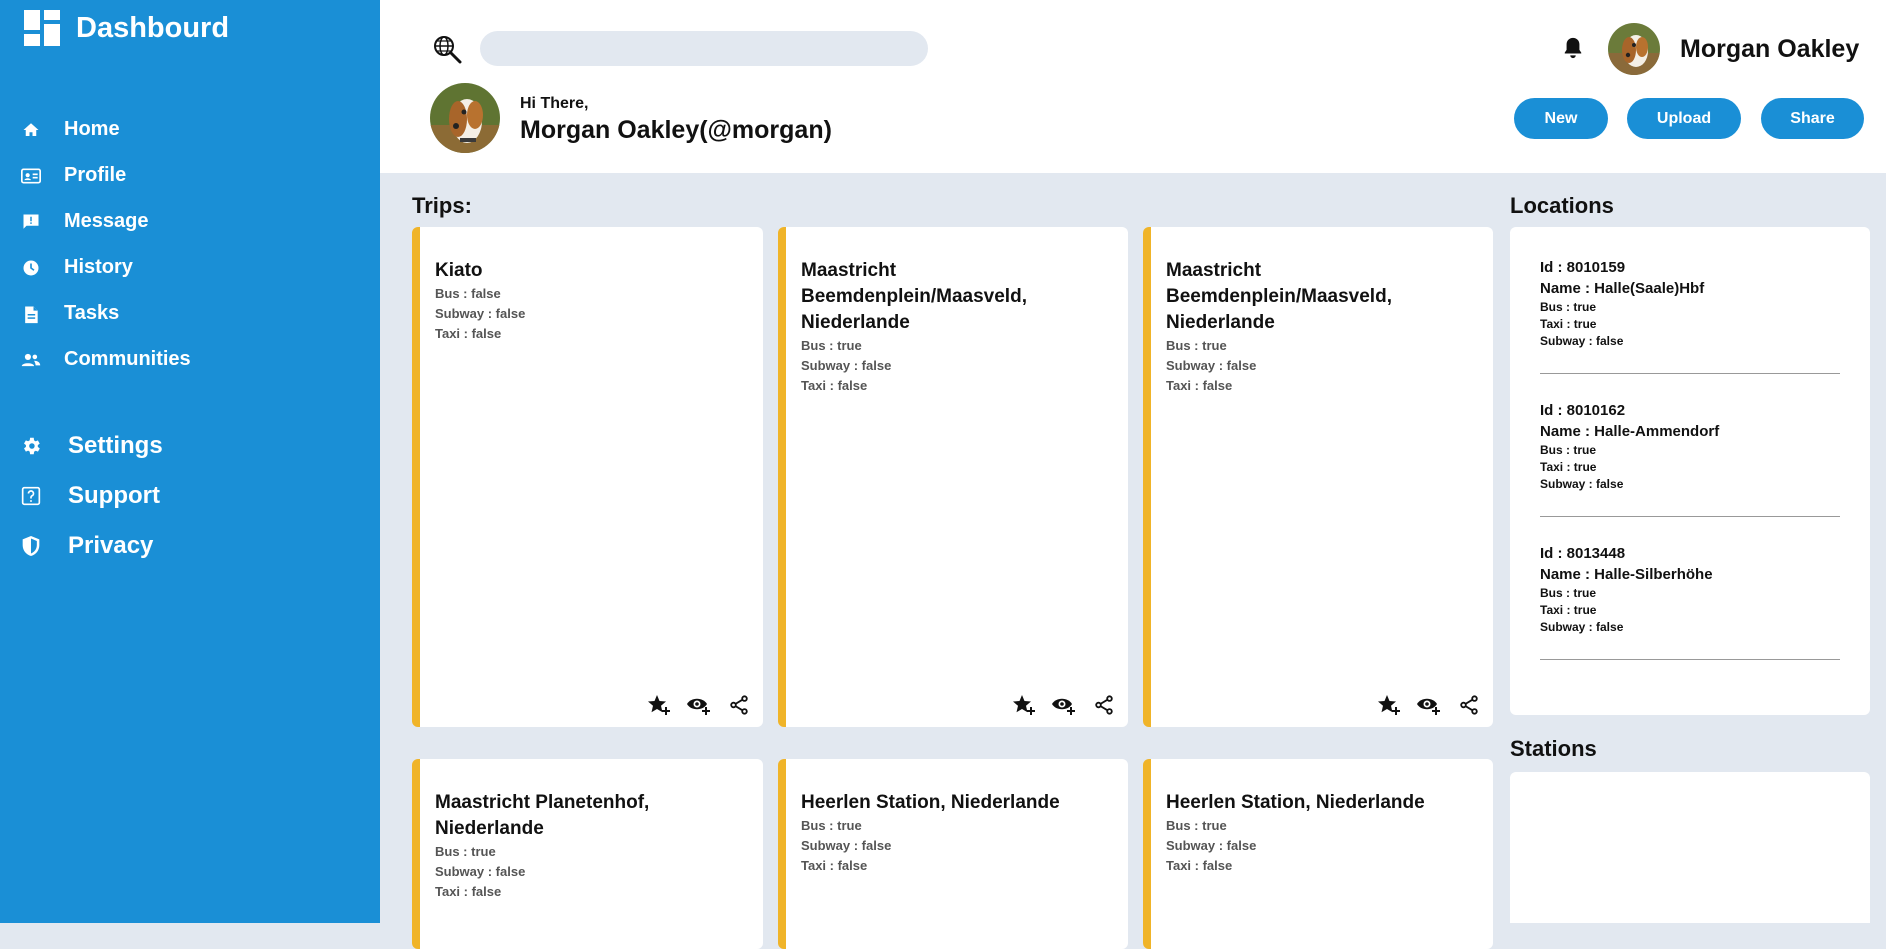 The image size is (1886, 949). Describe the element at coordinates (1583, 267) in the screenshot. I see `location-id: Id : 8010159` at that location.